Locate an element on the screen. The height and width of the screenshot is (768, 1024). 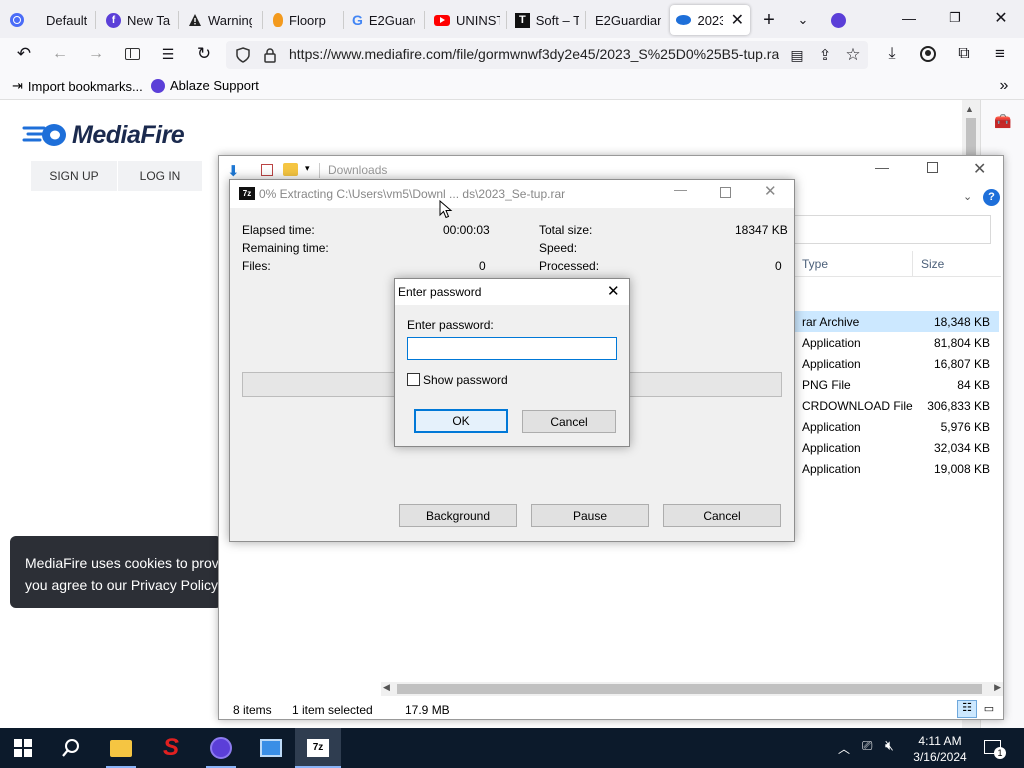
tab-new-tab: f New Tab is located at coordinates (139, 20).